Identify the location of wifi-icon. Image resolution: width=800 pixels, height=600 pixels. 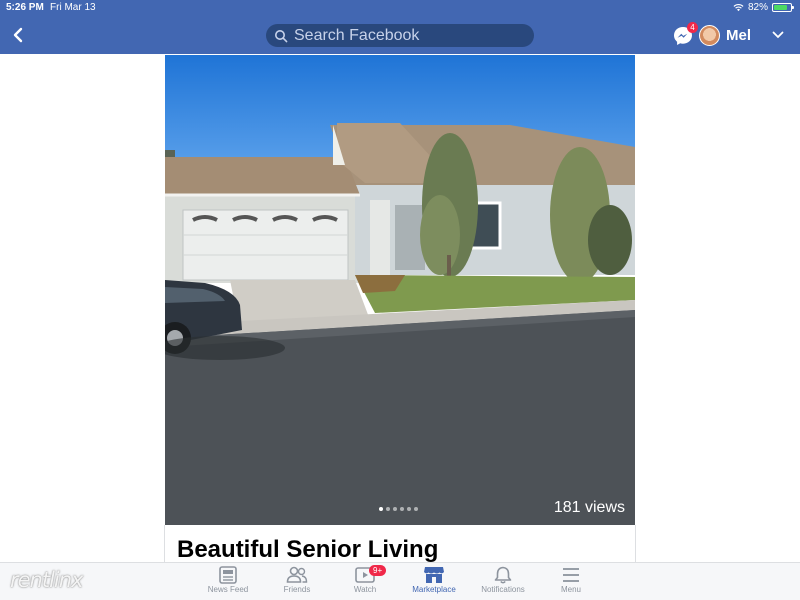
(738, 8).